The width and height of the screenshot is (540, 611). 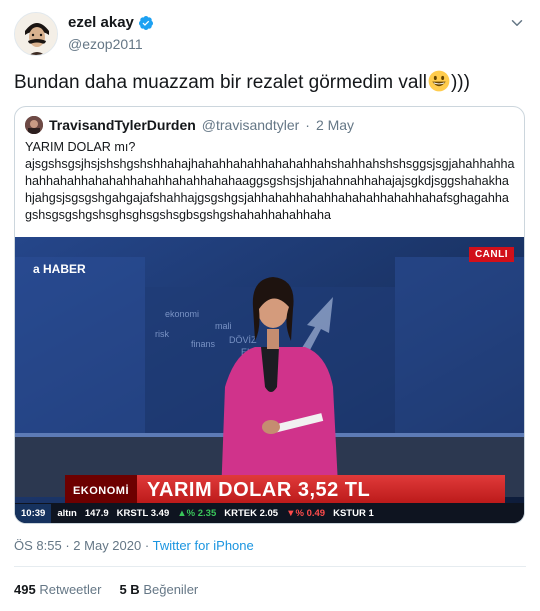 I want to click on likes-label: Beğeniler, so click(x=171, y=589).